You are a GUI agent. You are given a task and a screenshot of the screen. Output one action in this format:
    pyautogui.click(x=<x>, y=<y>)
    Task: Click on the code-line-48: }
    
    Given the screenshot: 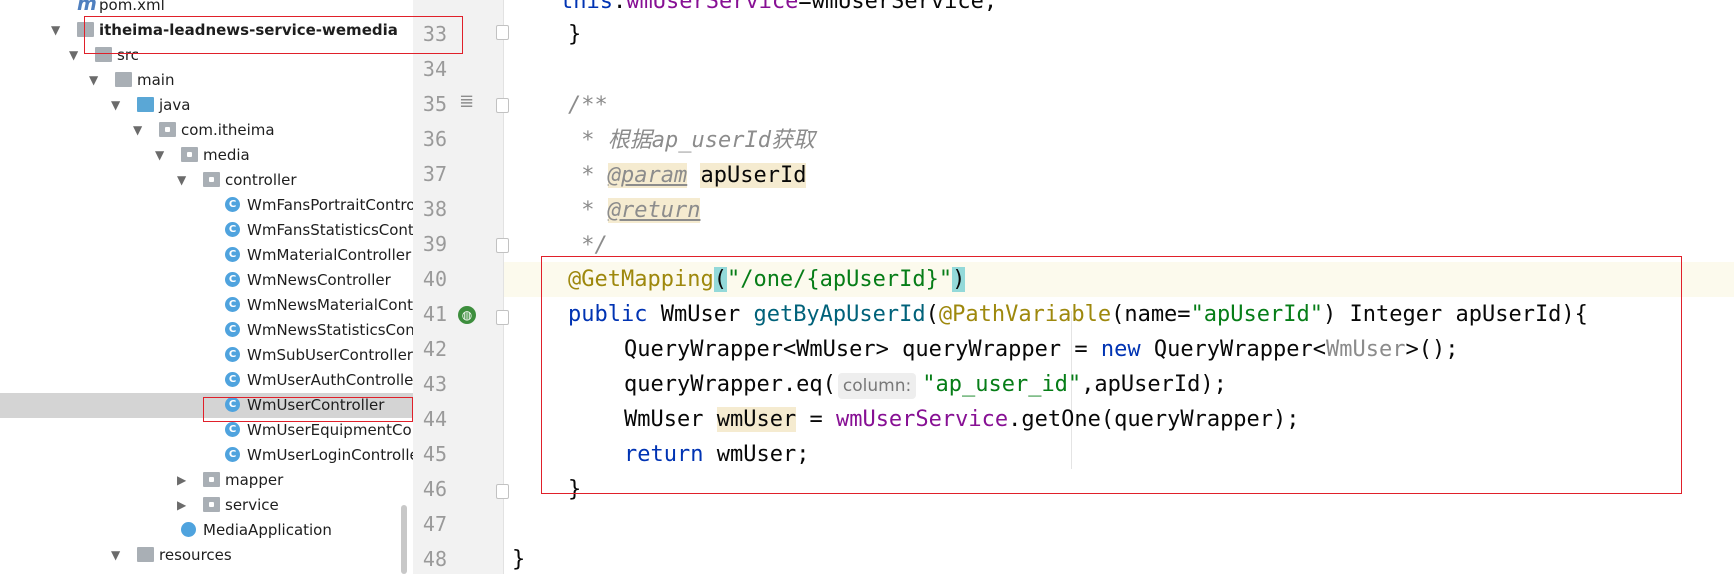 What is the action you would take?
    pyautogui.click(x=519, y=559)
    